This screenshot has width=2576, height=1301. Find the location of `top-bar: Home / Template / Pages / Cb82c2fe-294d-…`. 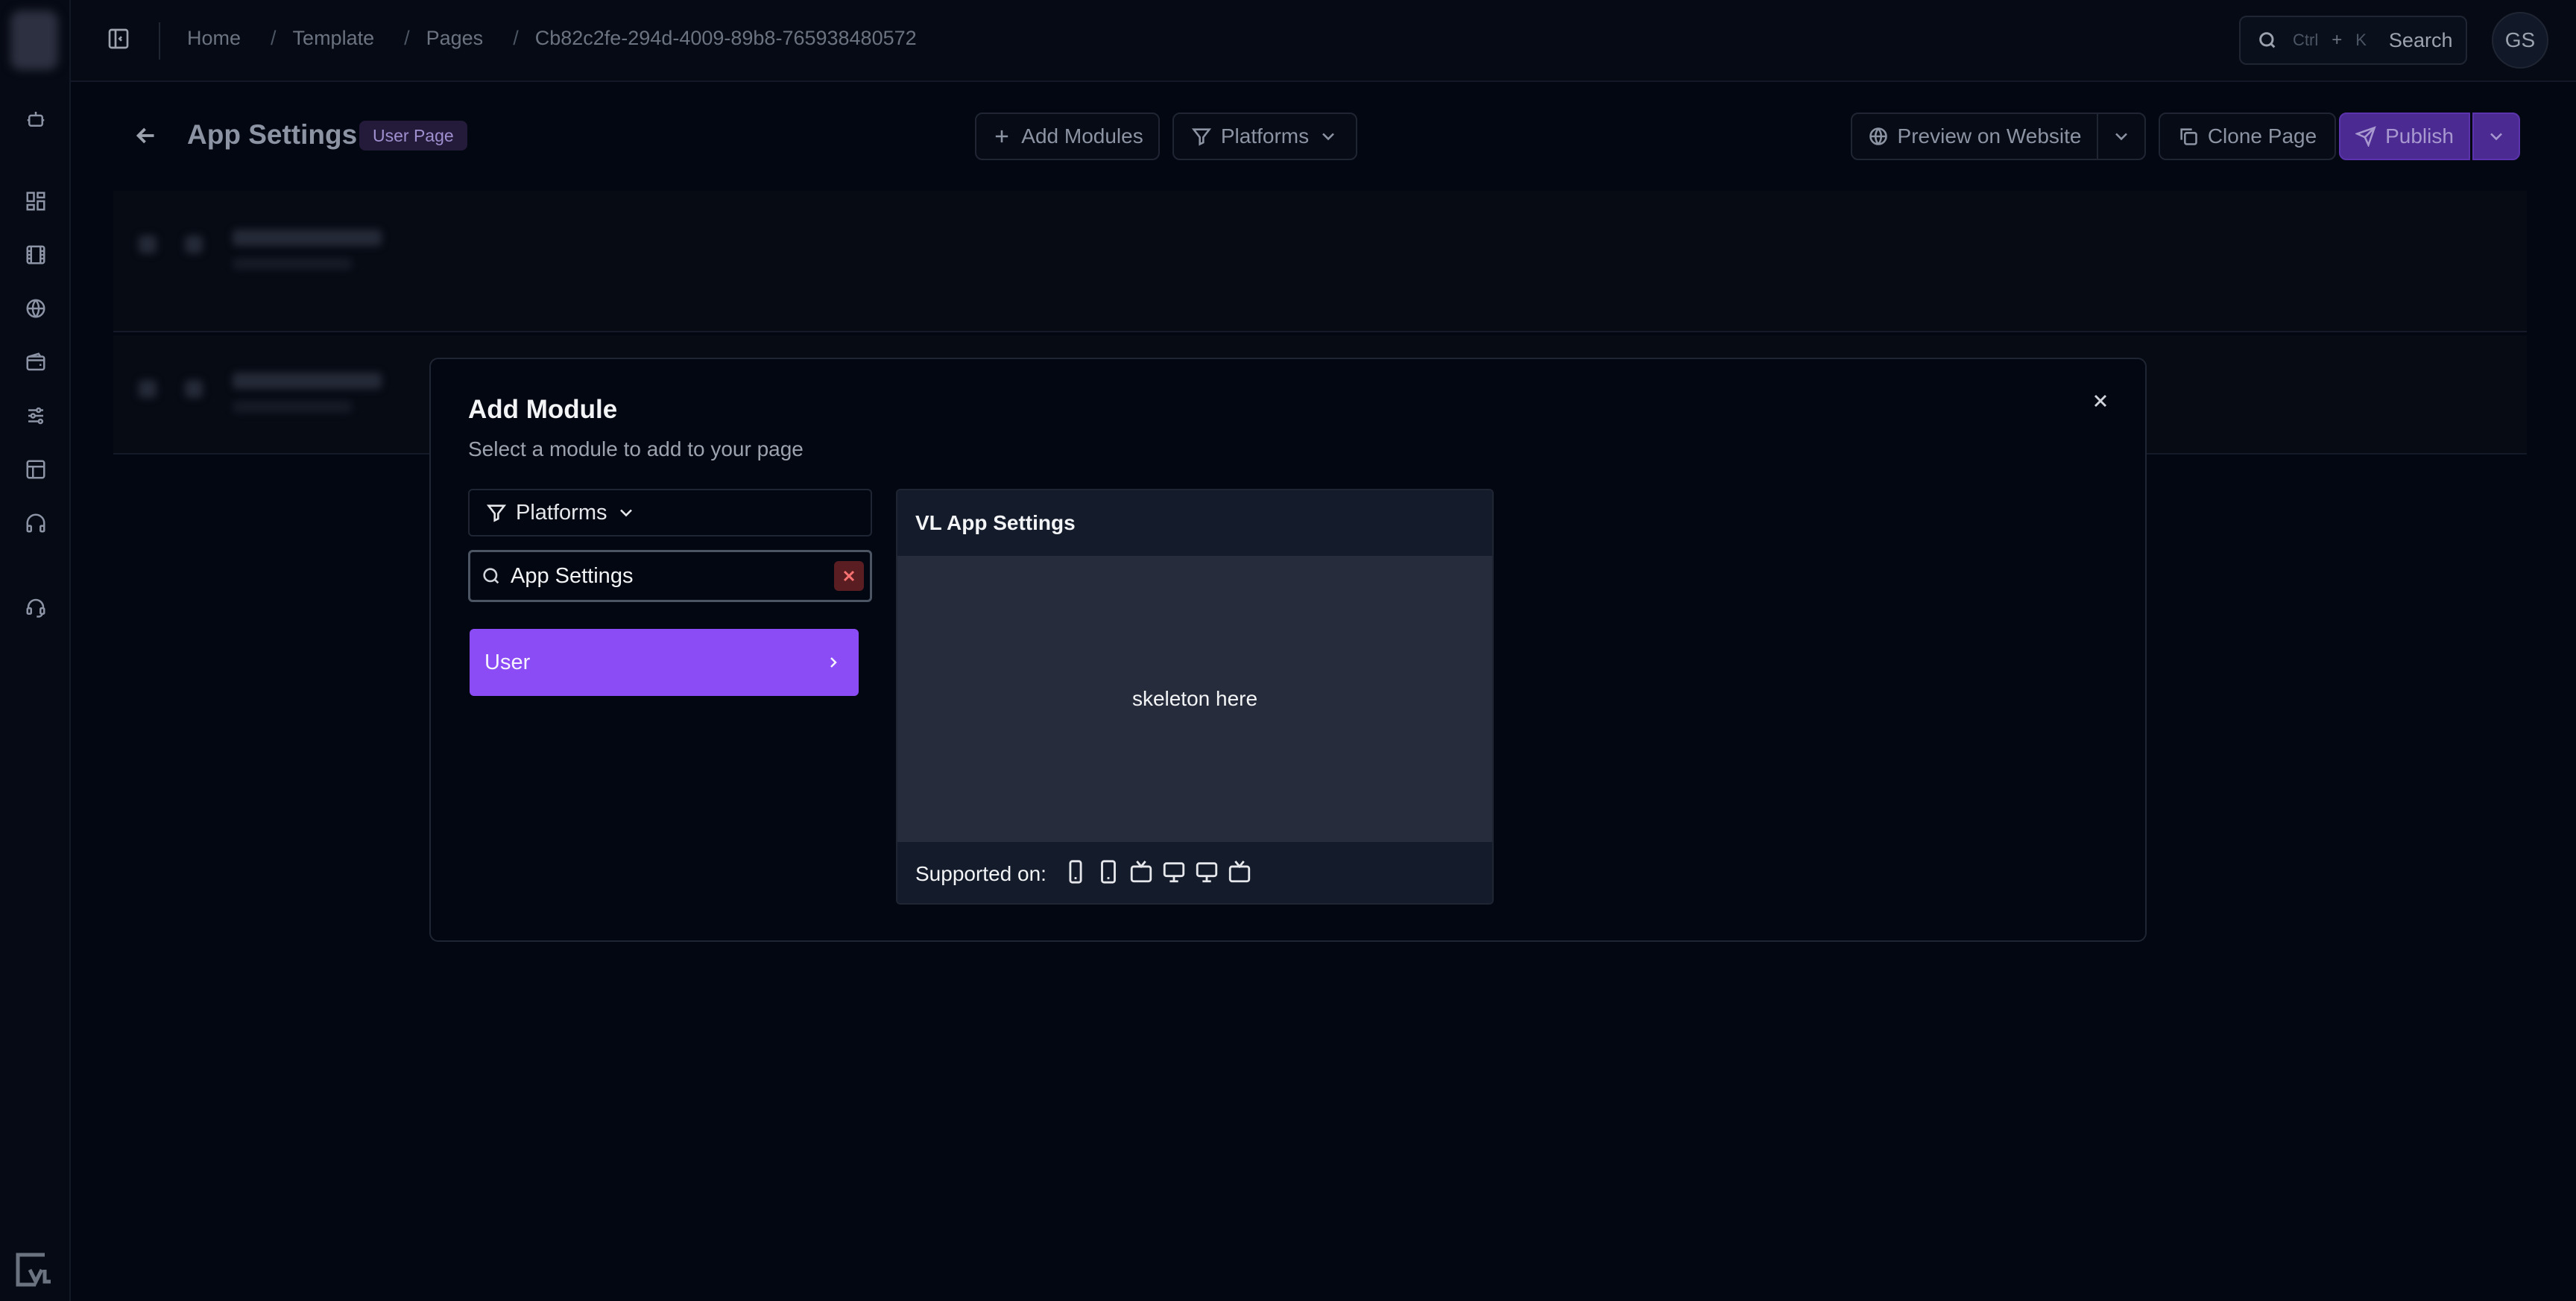

top-bar: Home / Template / Pages / Cb82c2fe-294d-… is located at coordinates (1323, 41).